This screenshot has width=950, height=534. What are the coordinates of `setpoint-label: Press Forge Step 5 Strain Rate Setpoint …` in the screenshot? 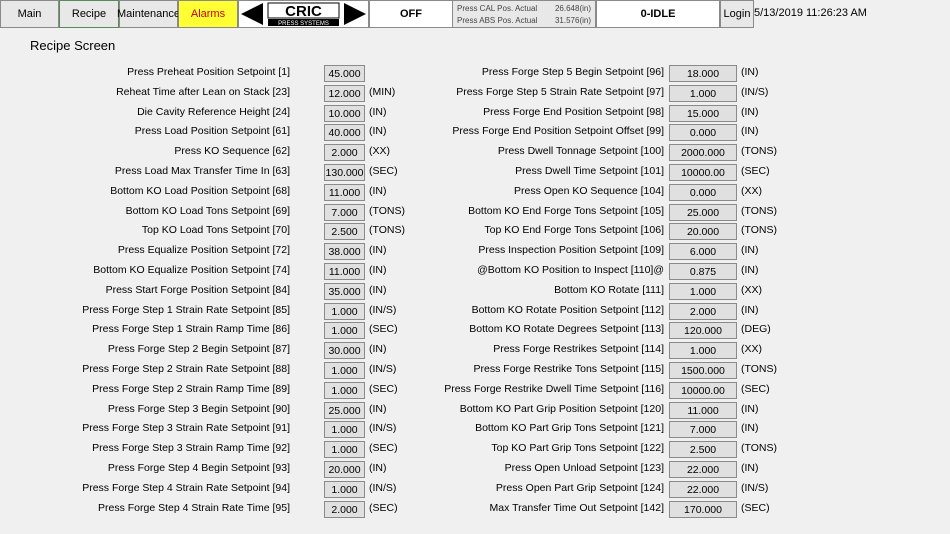 It's located at (560, 92).